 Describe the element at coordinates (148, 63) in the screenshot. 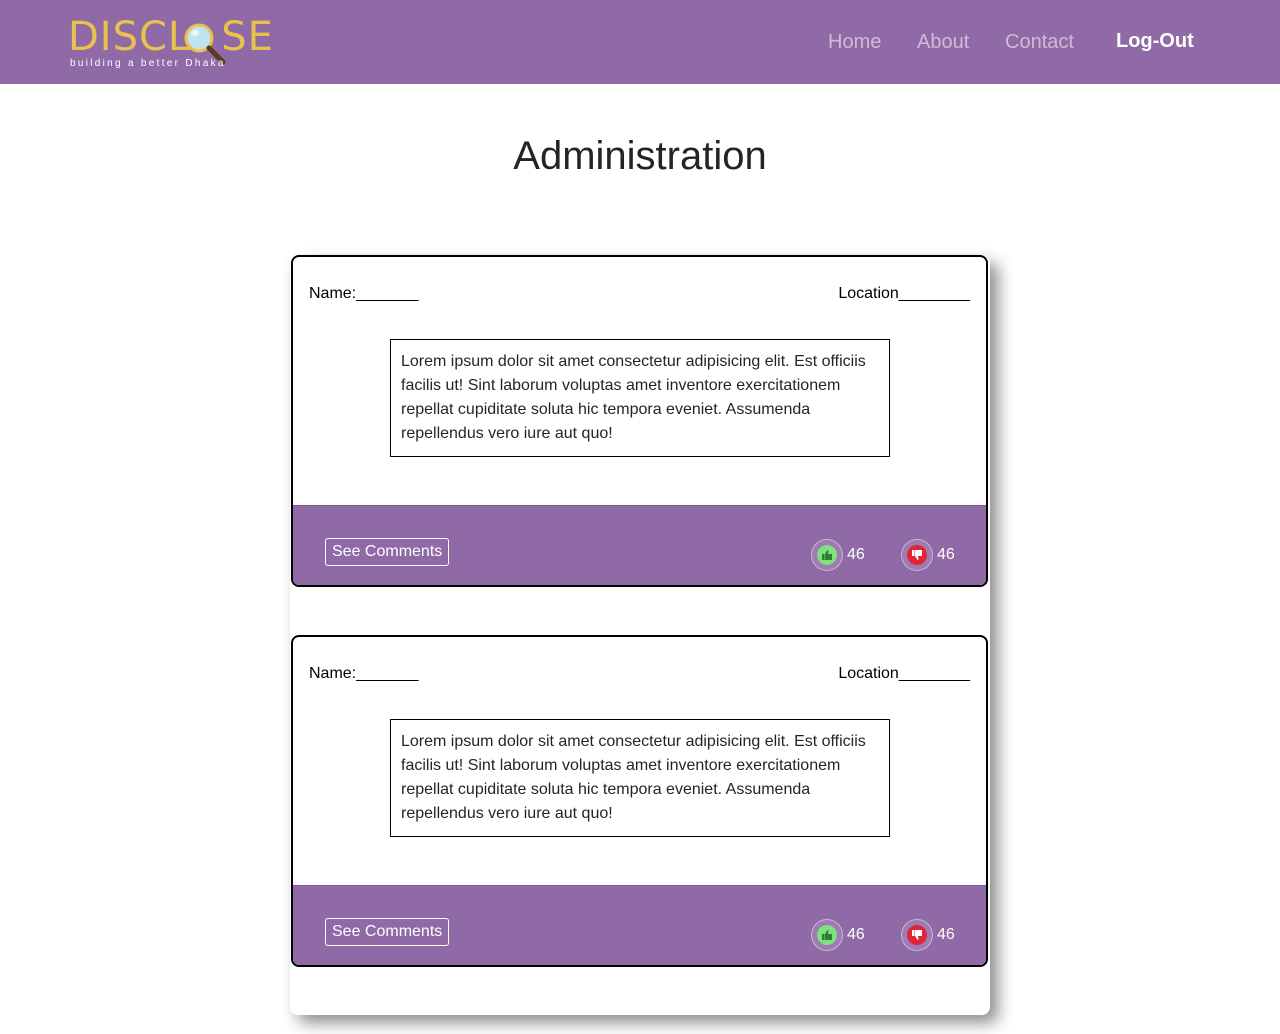

I see `logo-tagline: building a better Dhaka` at that location.